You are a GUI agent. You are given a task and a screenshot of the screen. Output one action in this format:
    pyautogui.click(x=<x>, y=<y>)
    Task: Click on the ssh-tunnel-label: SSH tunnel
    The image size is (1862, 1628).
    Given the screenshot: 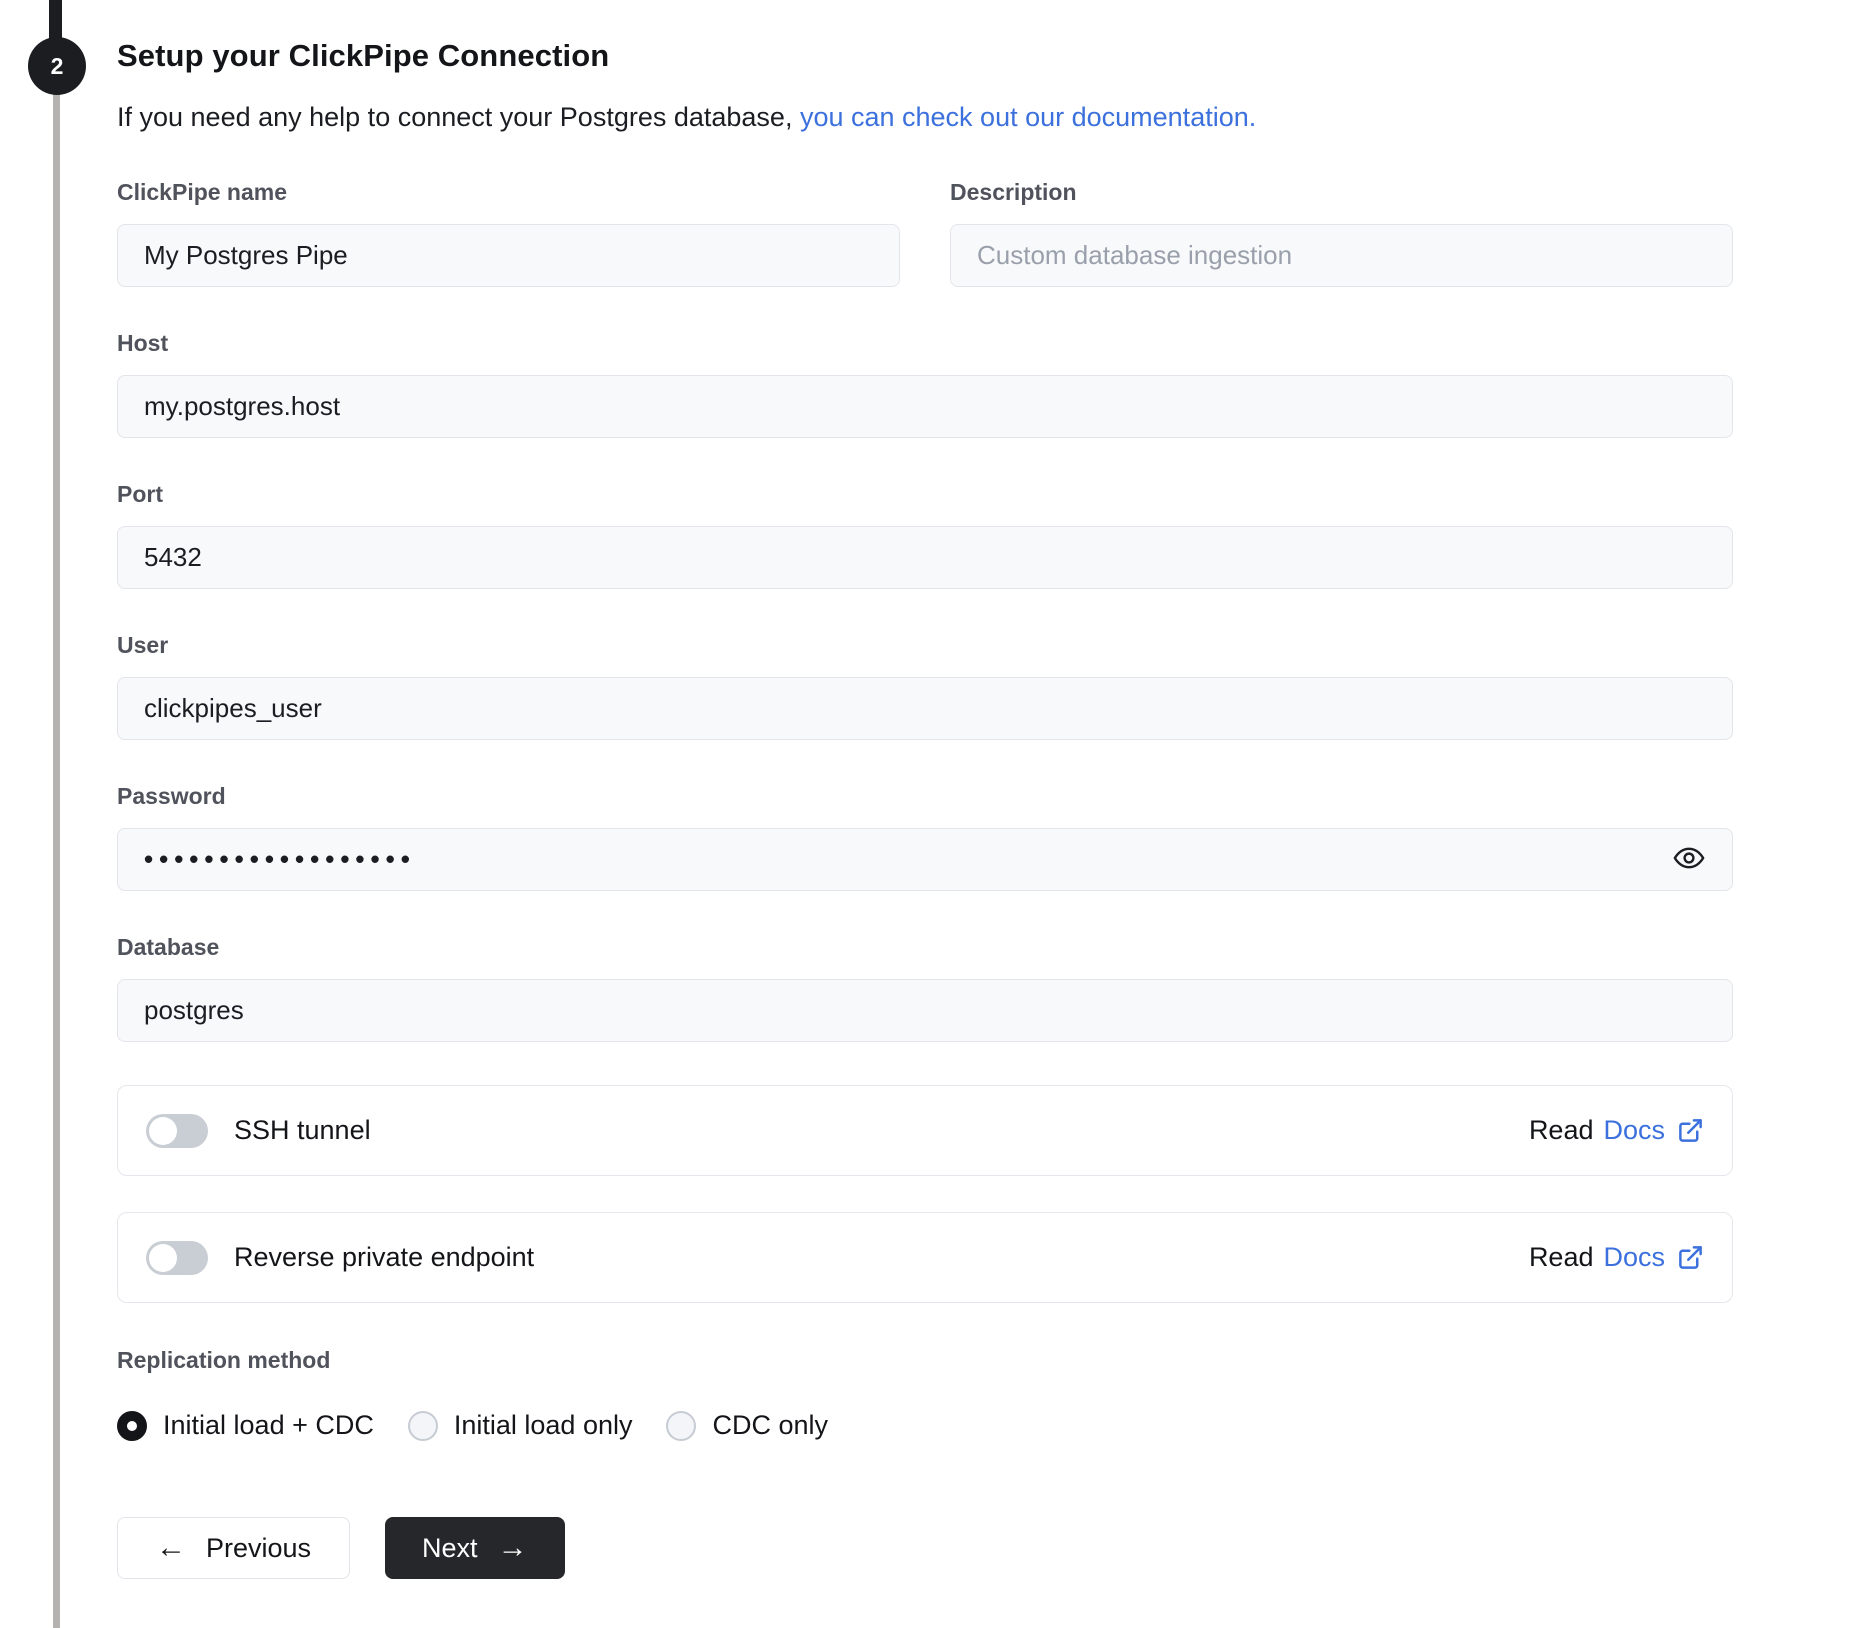 What is the action you would take?
    pyautogui.click(x=302, y=1130)
    